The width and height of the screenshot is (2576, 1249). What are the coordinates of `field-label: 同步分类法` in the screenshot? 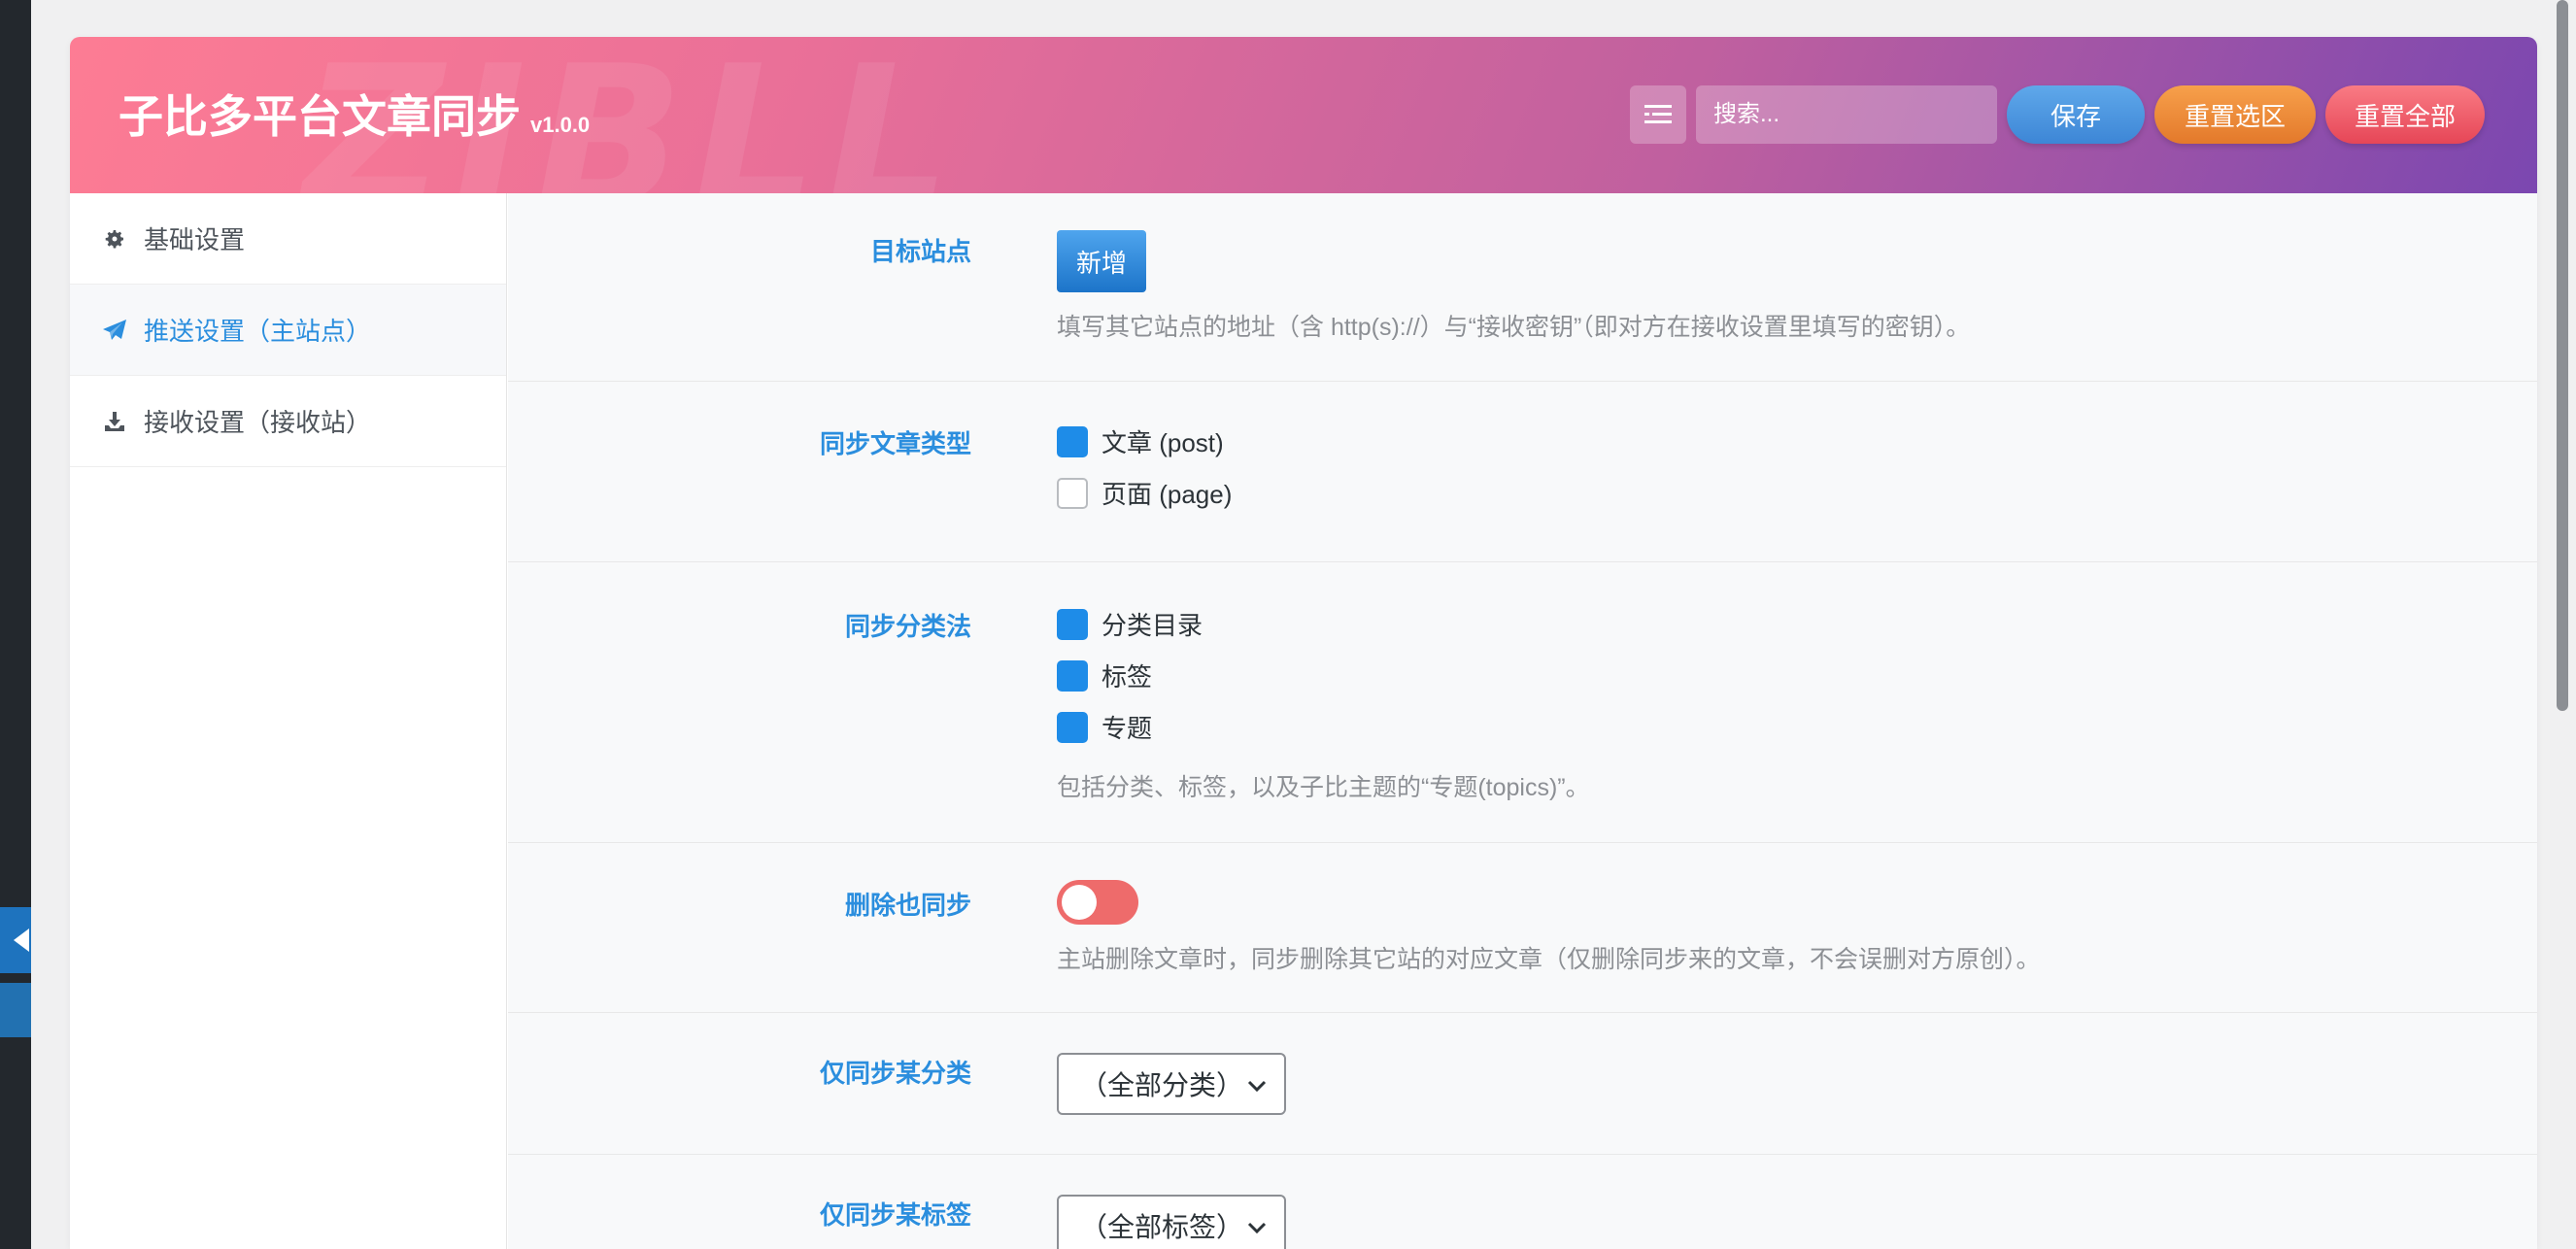 It's located at (907, 627).